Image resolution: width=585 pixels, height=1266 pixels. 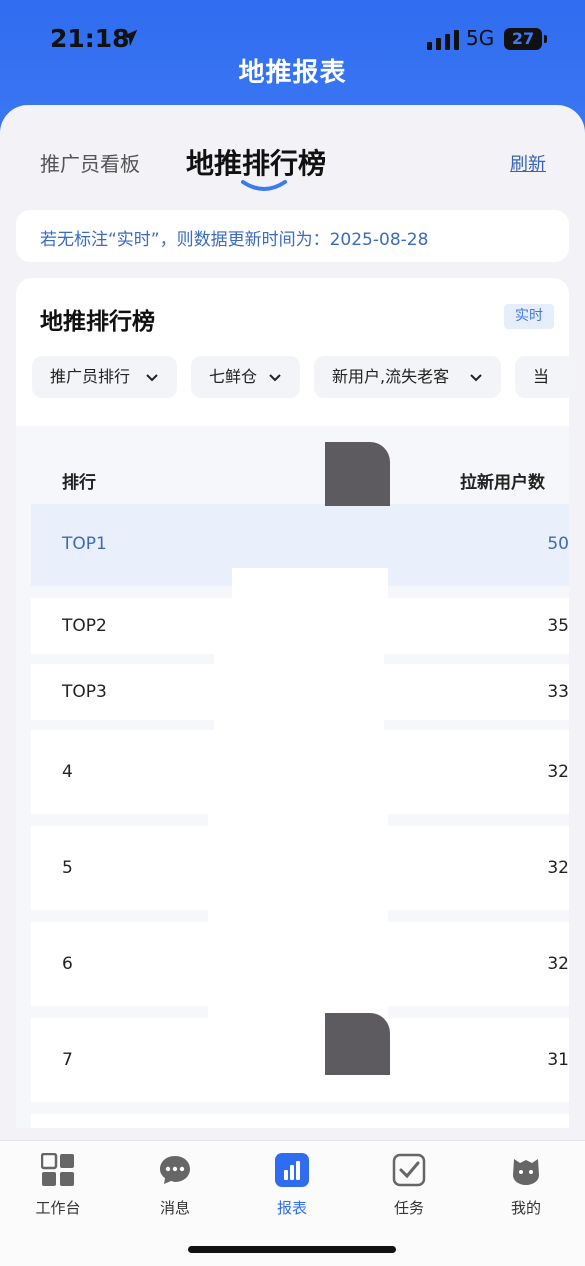 I want to click on tab-label: 我的, so click(x=525, y=1208).